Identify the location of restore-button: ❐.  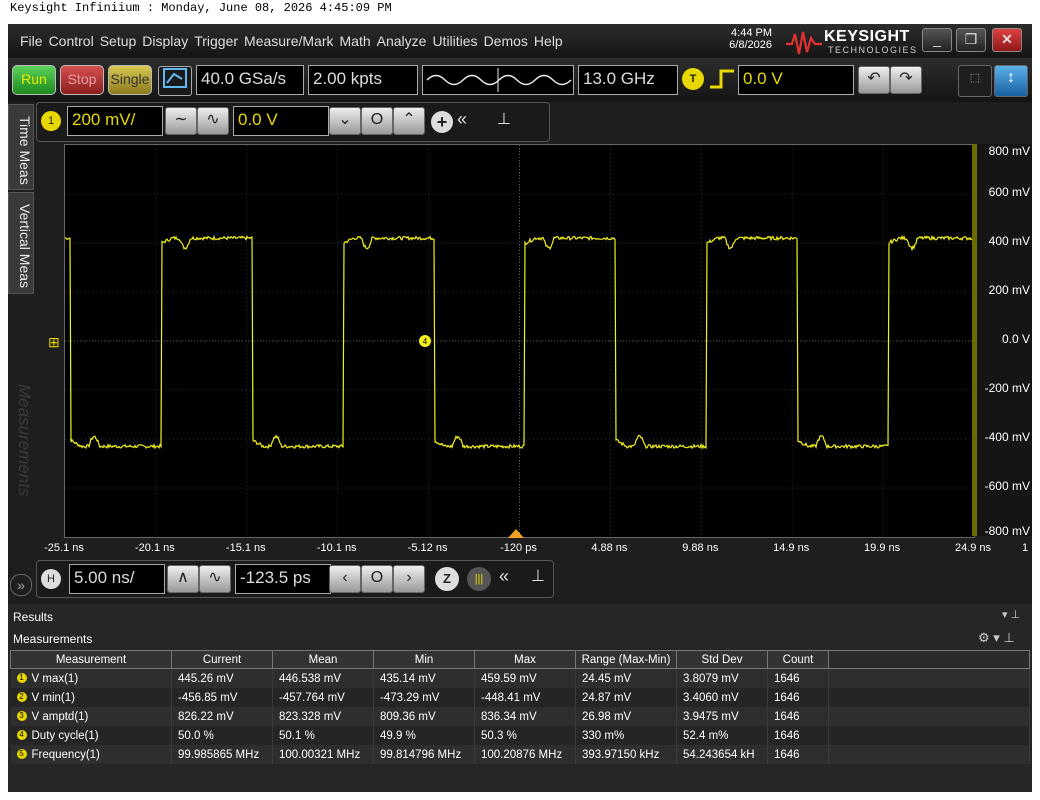
(971, 40).